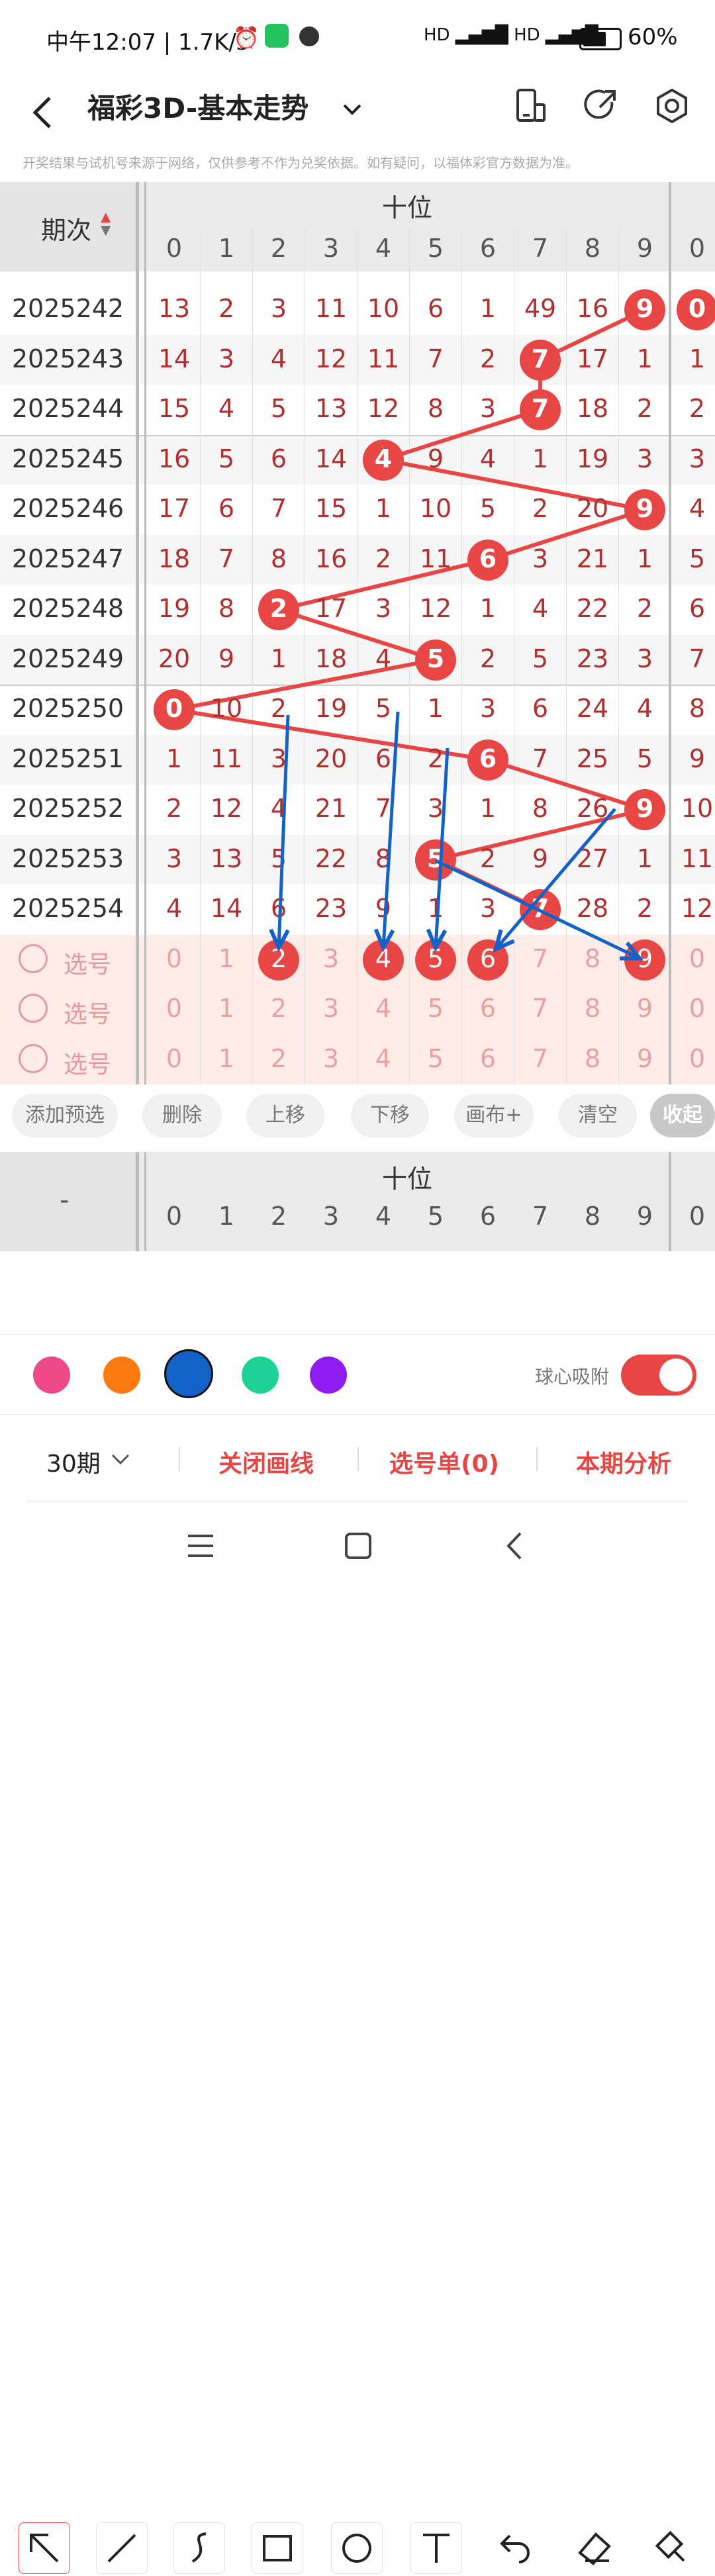  I want to click on table-cell: 28, so click(592, 908).